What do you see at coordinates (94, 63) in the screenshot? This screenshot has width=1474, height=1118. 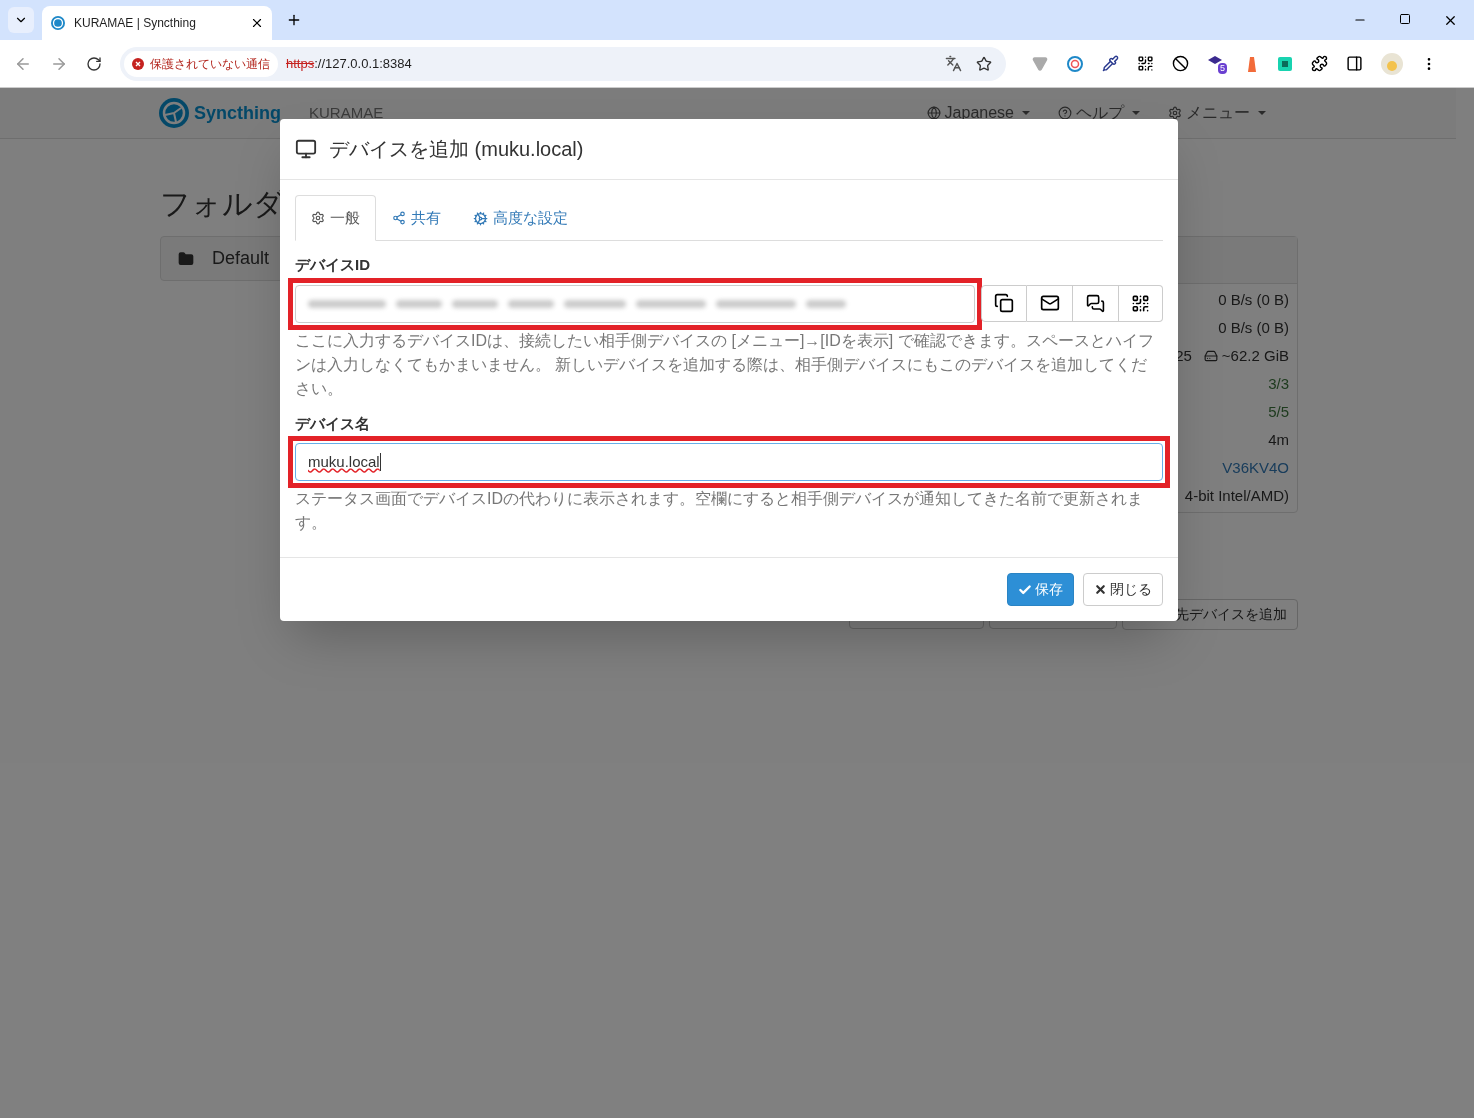 I see `reload-icon` at bounding box center [94, 63].